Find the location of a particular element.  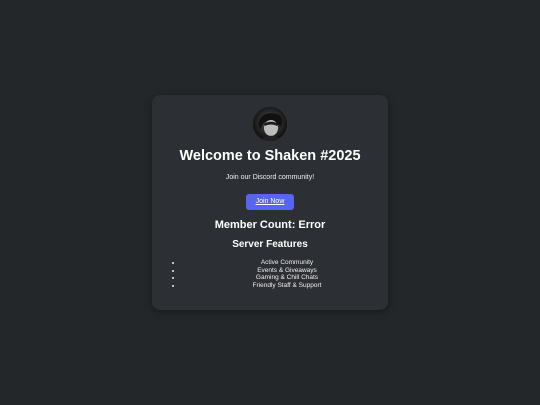

member-count: Member Count: Error is located at coordinates (270, 225).